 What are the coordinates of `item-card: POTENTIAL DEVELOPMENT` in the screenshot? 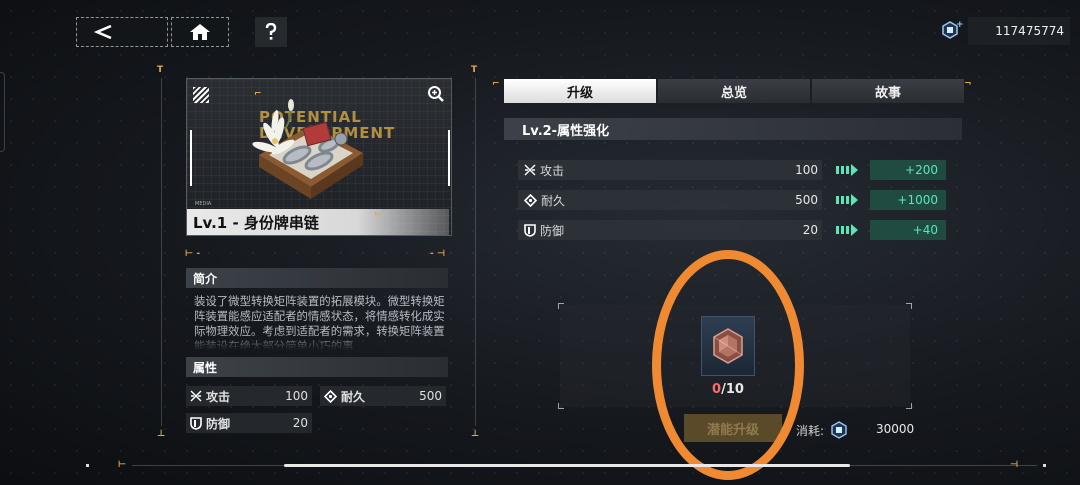 It's located at (319, 157).